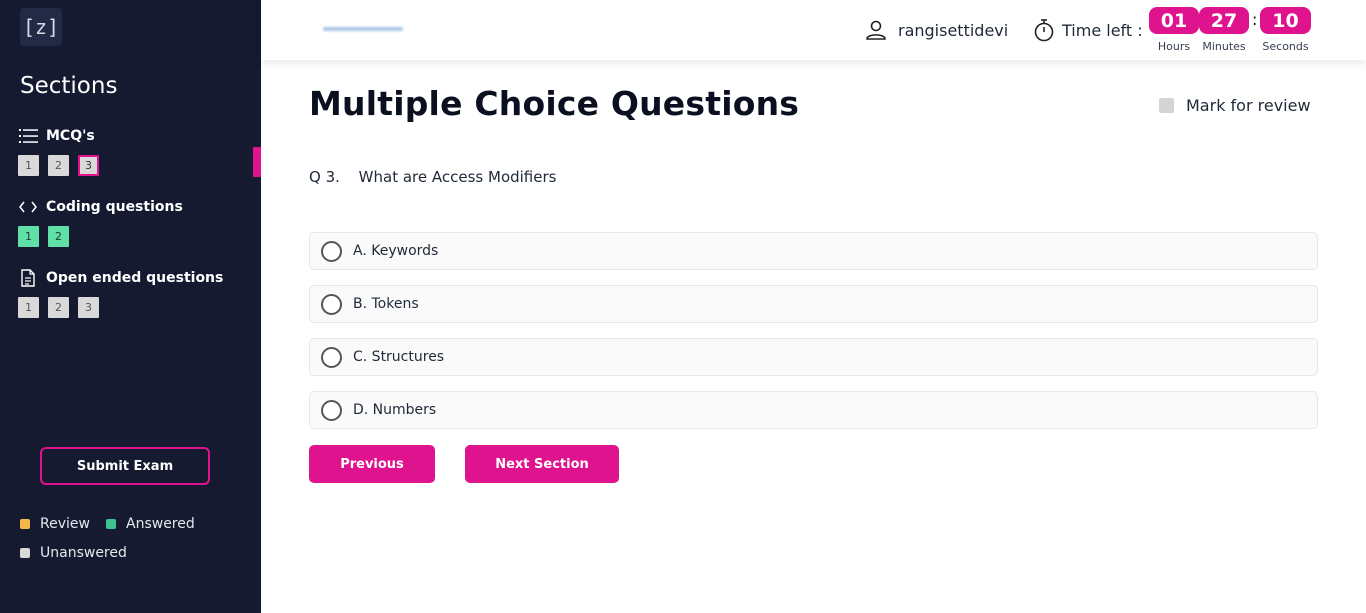 The image size is (1366, 613). I want to click on user-info: rangisettidevi, so click(936, 30).